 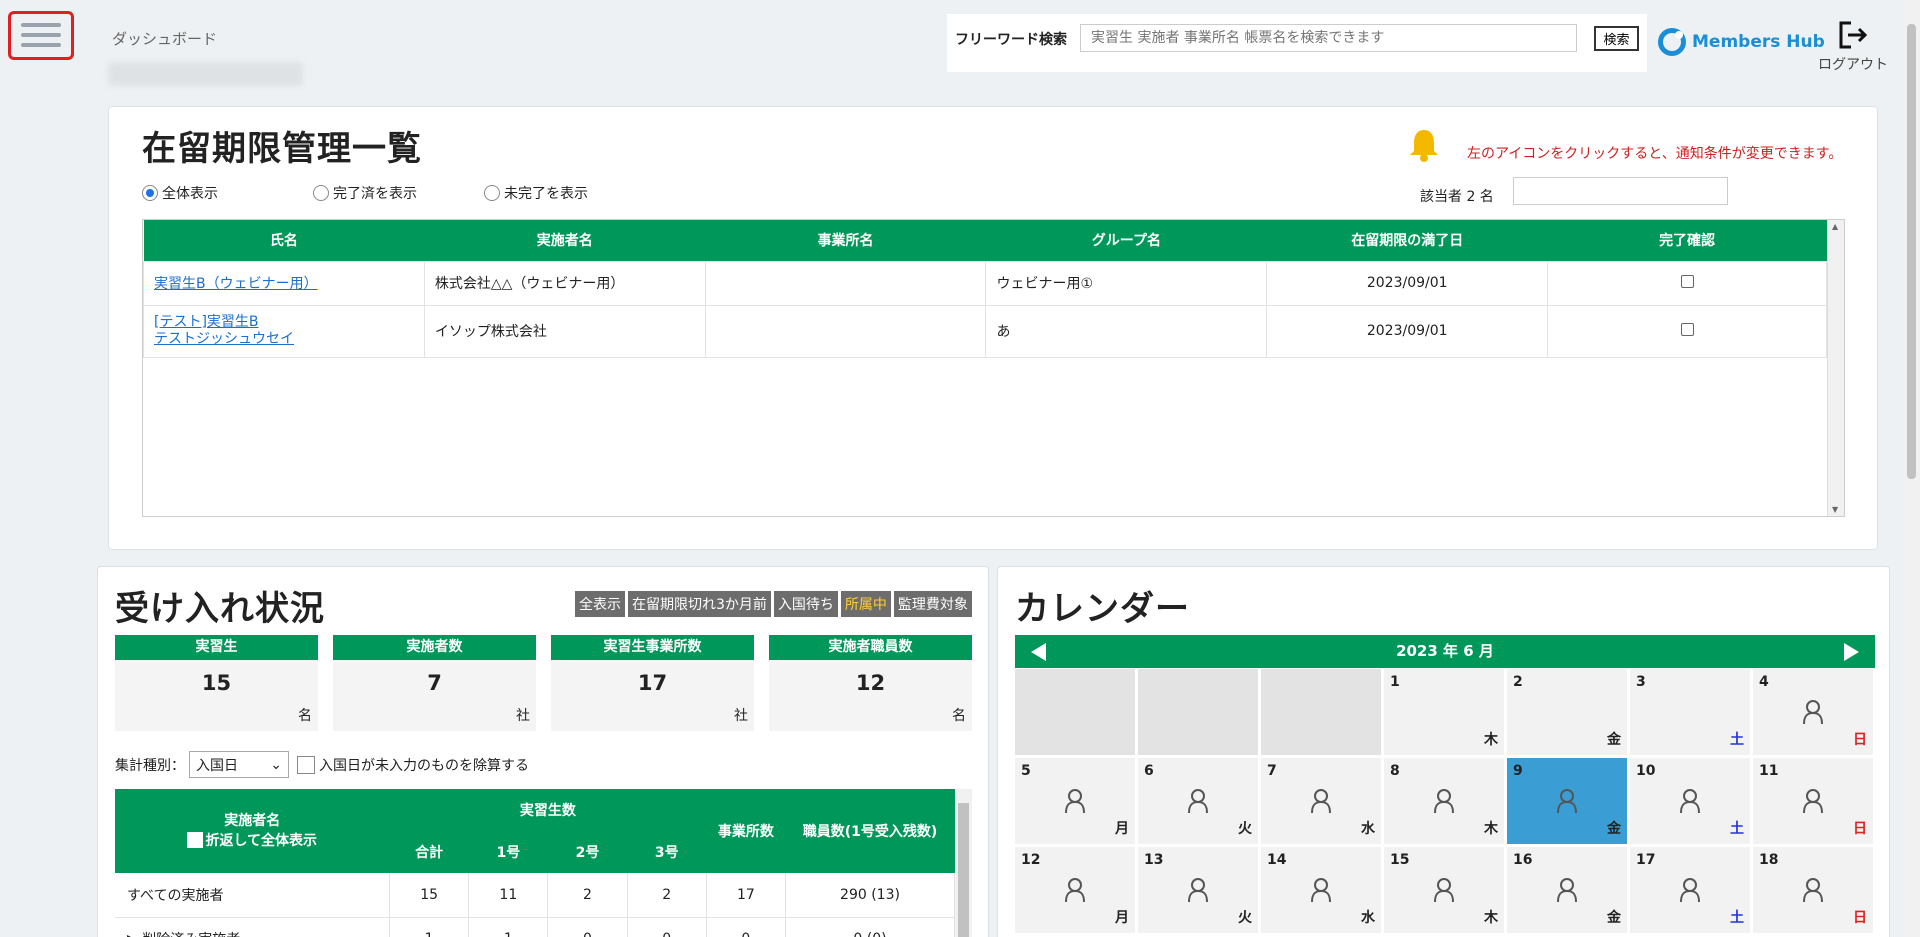 What do you see at coordinates (1690, 712) in the screenshot?
I see `calendar-day-cell: 3土` at bounding box center [1690, 712].